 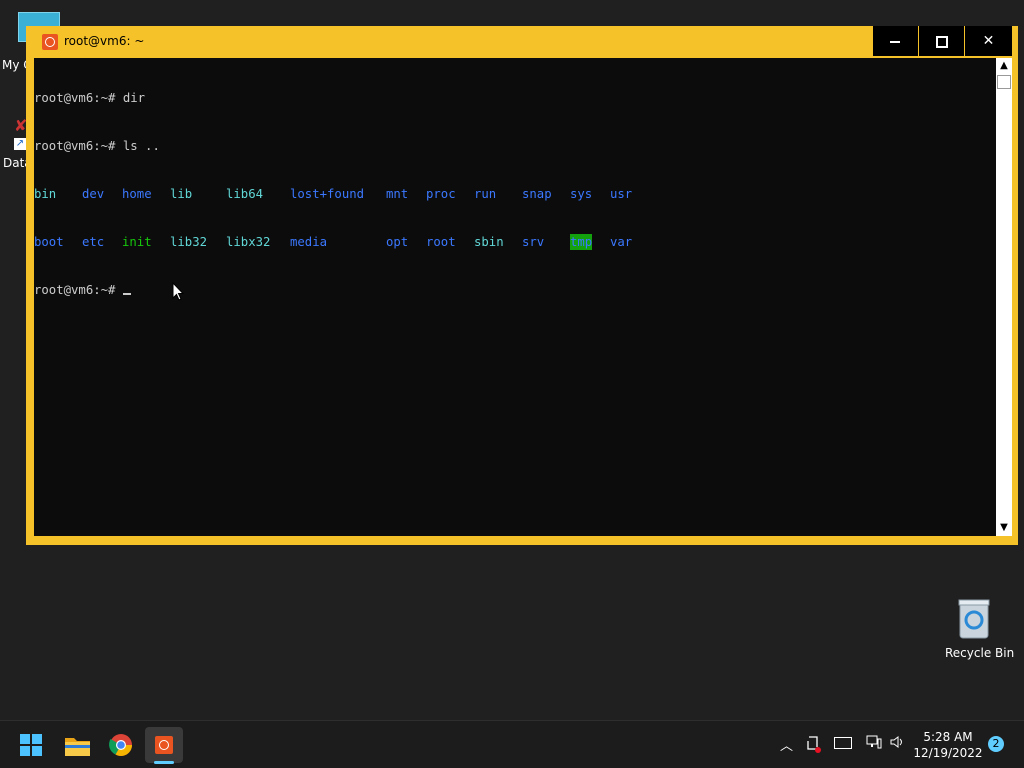 What do you see at coordinates (980, 653) in the screenshot?
I see `recycle-bin-label: Recycle Bin` at bounding box center [980, 653].